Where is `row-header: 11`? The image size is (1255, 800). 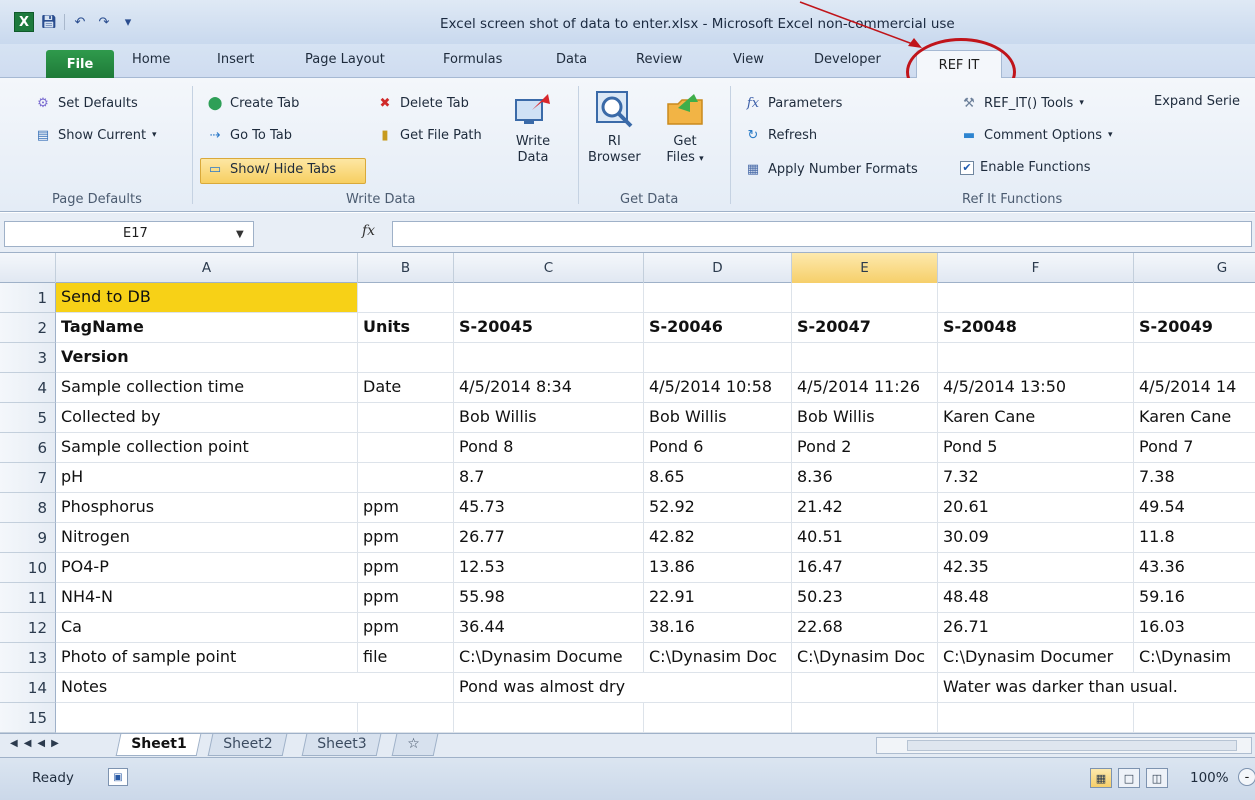 row-header: 11 is located at coordinates (28, 598).